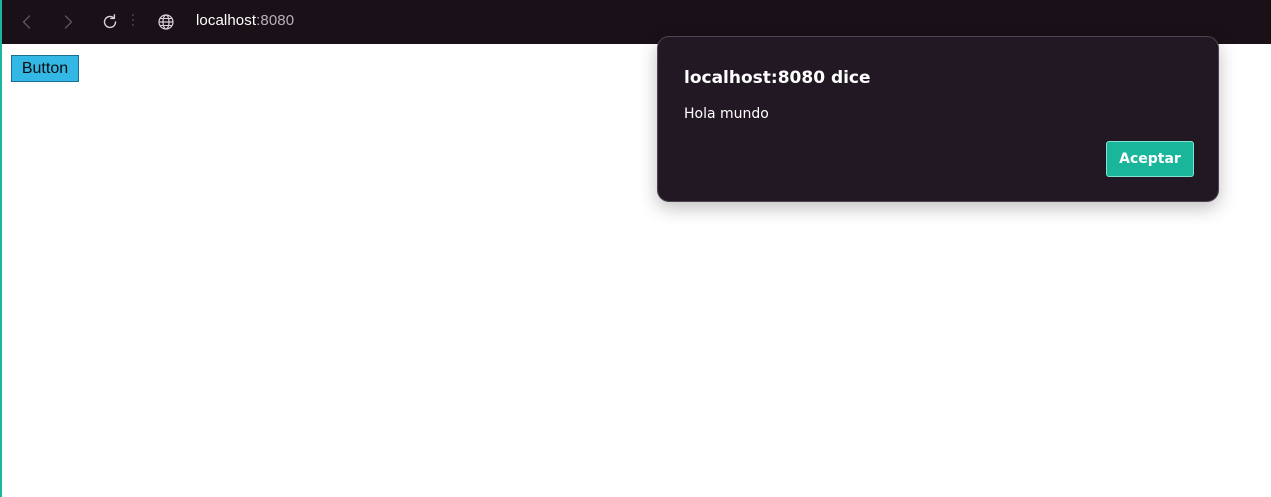 The height and width of the screenshot is (497, 1271). I want to click on page-button: Button, so click(45, 68).